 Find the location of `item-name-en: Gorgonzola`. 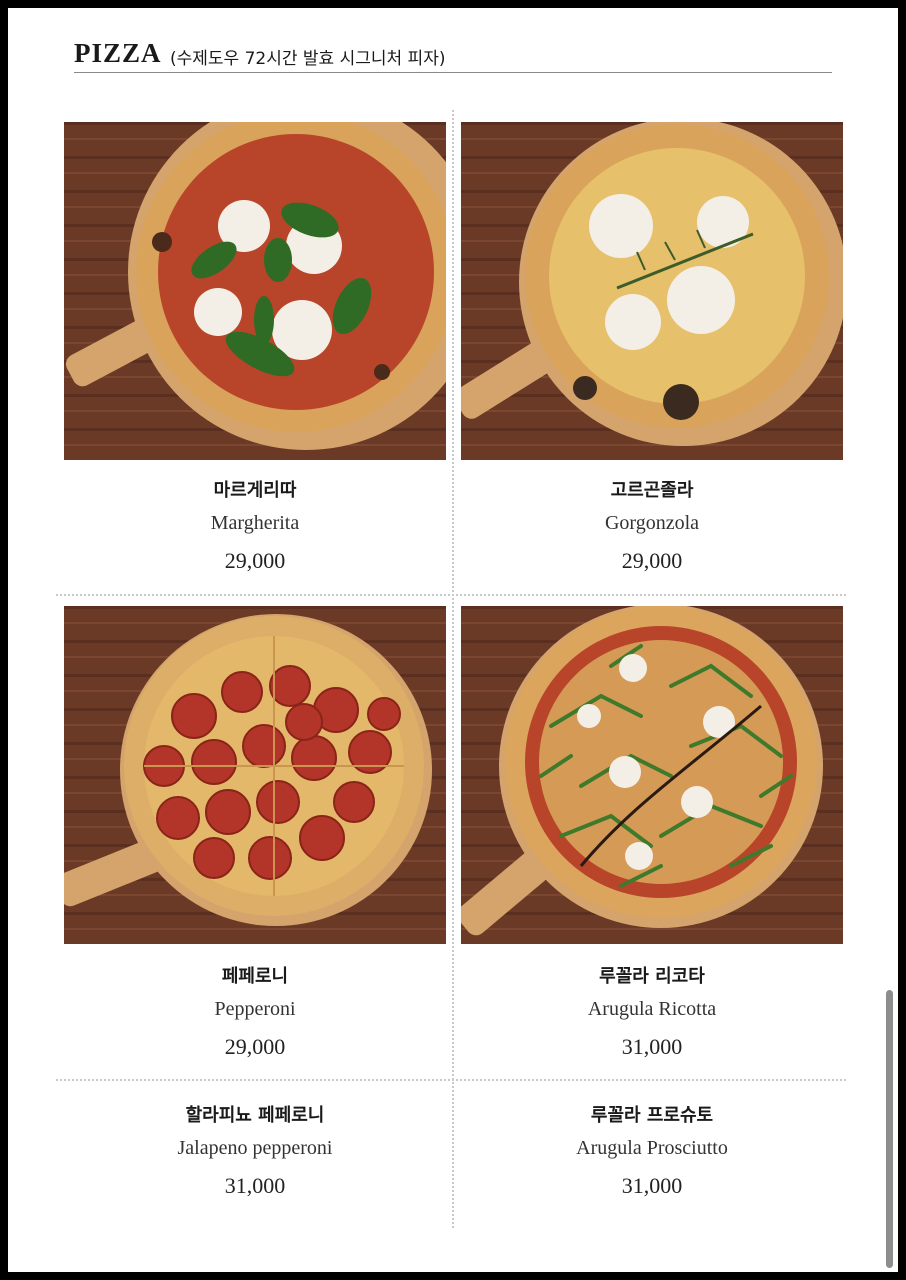

item-name-en: Gorgonzola is located at coordinates (652, 523).